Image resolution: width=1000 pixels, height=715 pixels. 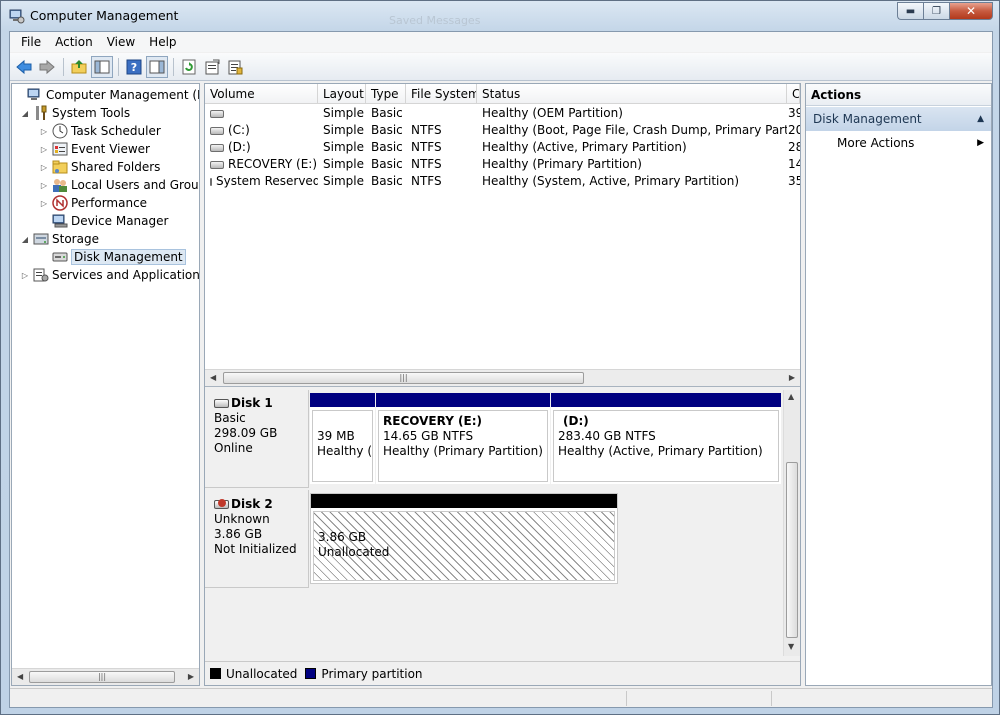 What do you see at coordinates (100, 131) in the screenshot?
I see `tree-item-task-scheduler: ▷ Task Scheduler` at bounding box center [100, 131].